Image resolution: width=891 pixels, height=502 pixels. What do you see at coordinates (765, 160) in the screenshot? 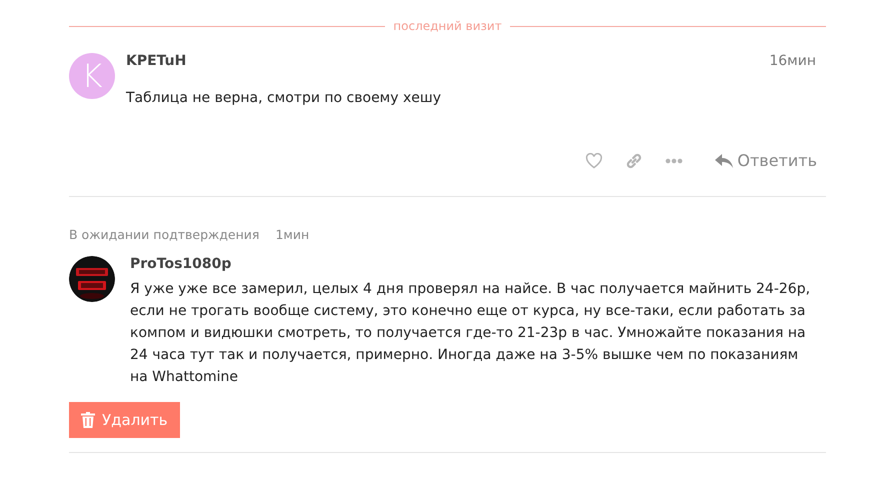
I see `reply-button: Ответить` at bounding box center [765, 160].